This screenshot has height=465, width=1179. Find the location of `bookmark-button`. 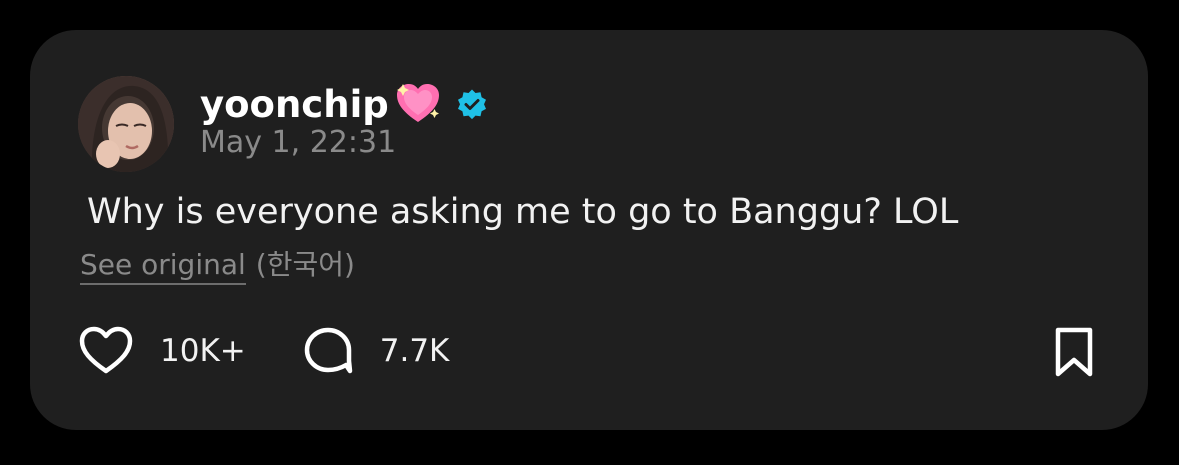

bookmark-button is located at coordinates (1074, 352).